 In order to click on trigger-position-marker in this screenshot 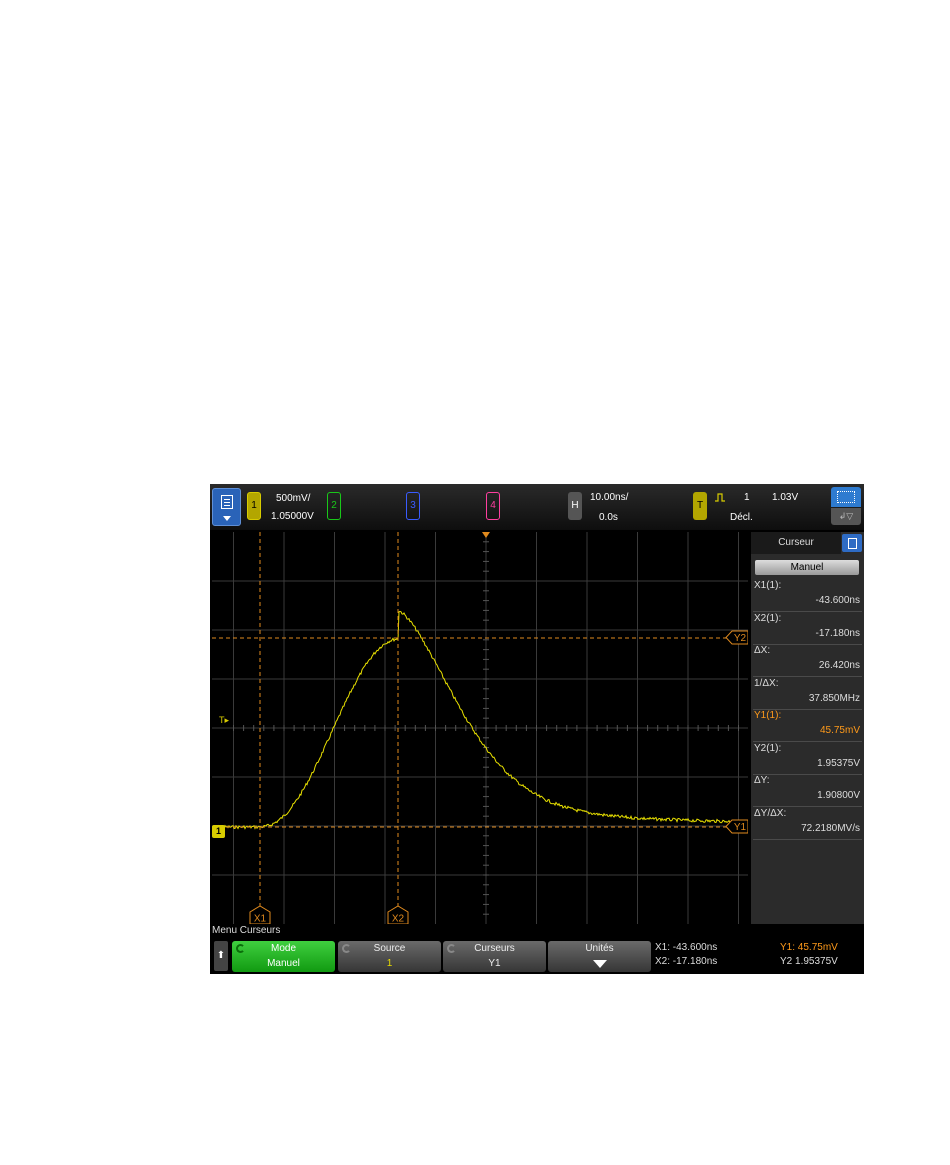, I will do `click(486, 535)`.